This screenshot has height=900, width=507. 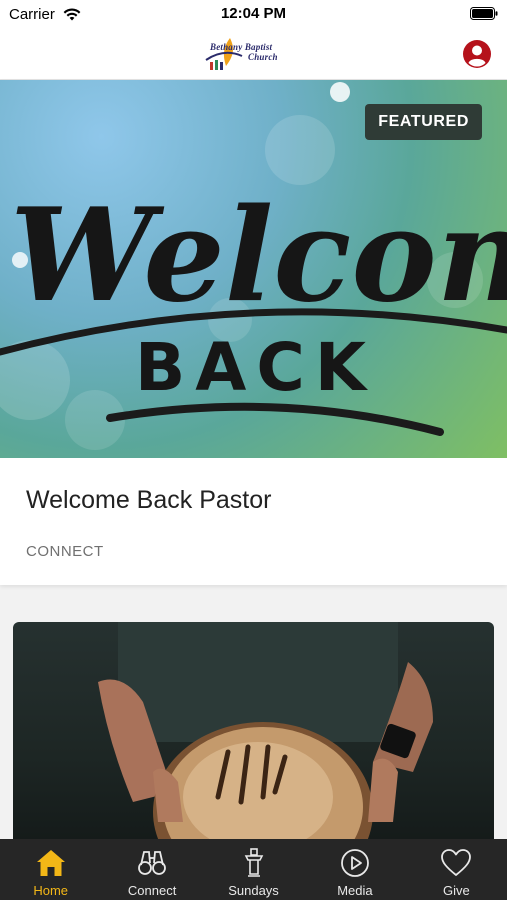 What do you see at coordinates (263, 57) in the screenshot?
I see `logo-line2: Church` at bounding box center [263, 57].